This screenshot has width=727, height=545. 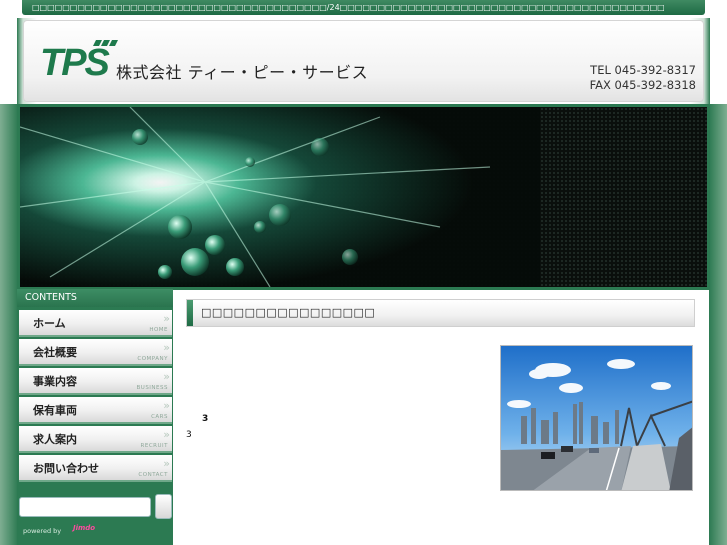 What do you see at coordinates (85, 507) in the screenshot?
I see `search-input` at bounding box center [85, 507].